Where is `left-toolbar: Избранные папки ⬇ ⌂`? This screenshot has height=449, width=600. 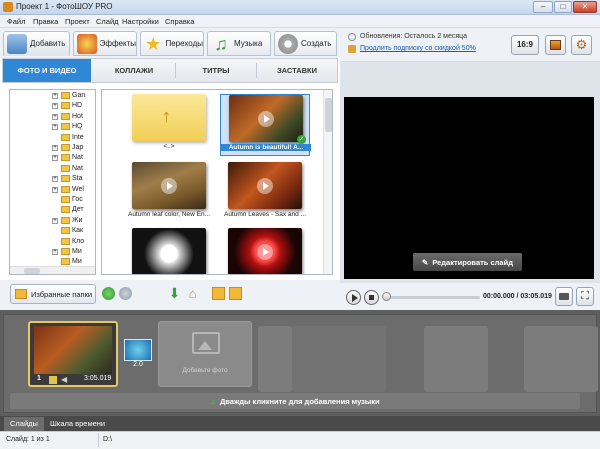
left-toolbar: Избранные папки ⬇ ⌂ is located at coordinates (170, 295).